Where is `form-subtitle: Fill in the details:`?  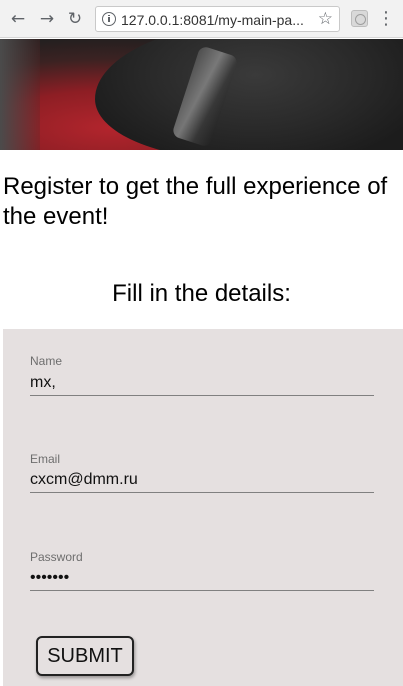 form-subtitle: Fill in the details: is located at coordinates (201, 293).